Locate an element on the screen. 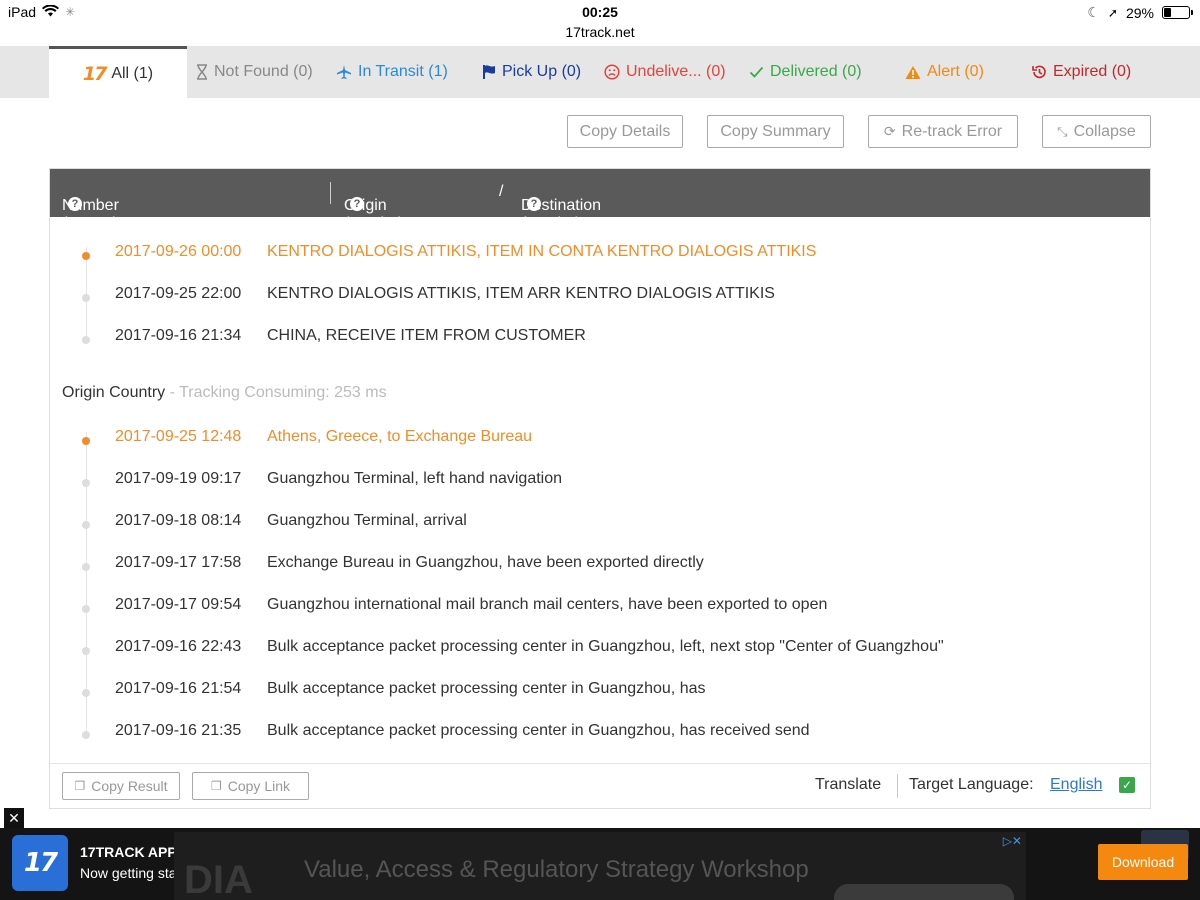 The height and width of the screenshot is (900, 1200). tab-delivered-label: Delivered (0) is located at coordinates (816, 71).